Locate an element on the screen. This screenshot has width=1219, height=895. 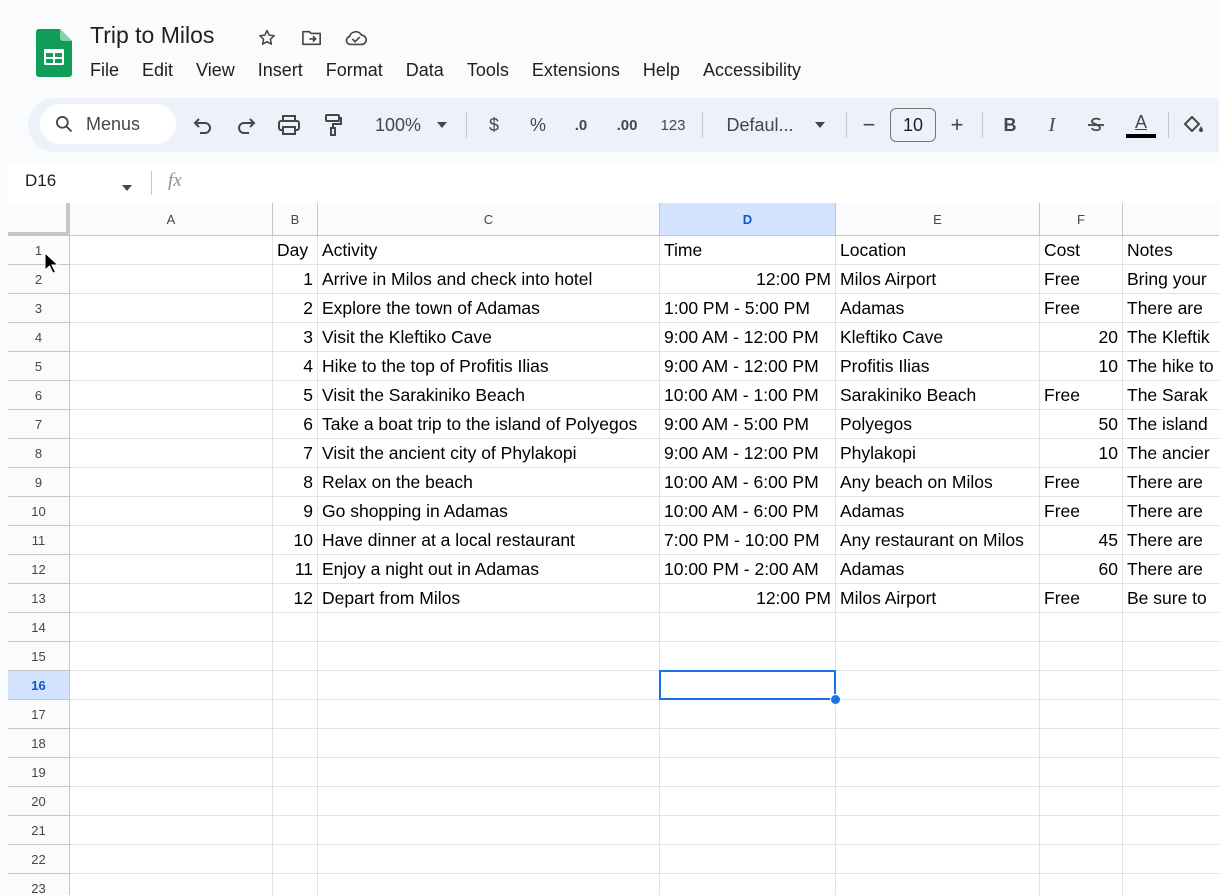
row-header: 11 is located at coordinates (39, 540).